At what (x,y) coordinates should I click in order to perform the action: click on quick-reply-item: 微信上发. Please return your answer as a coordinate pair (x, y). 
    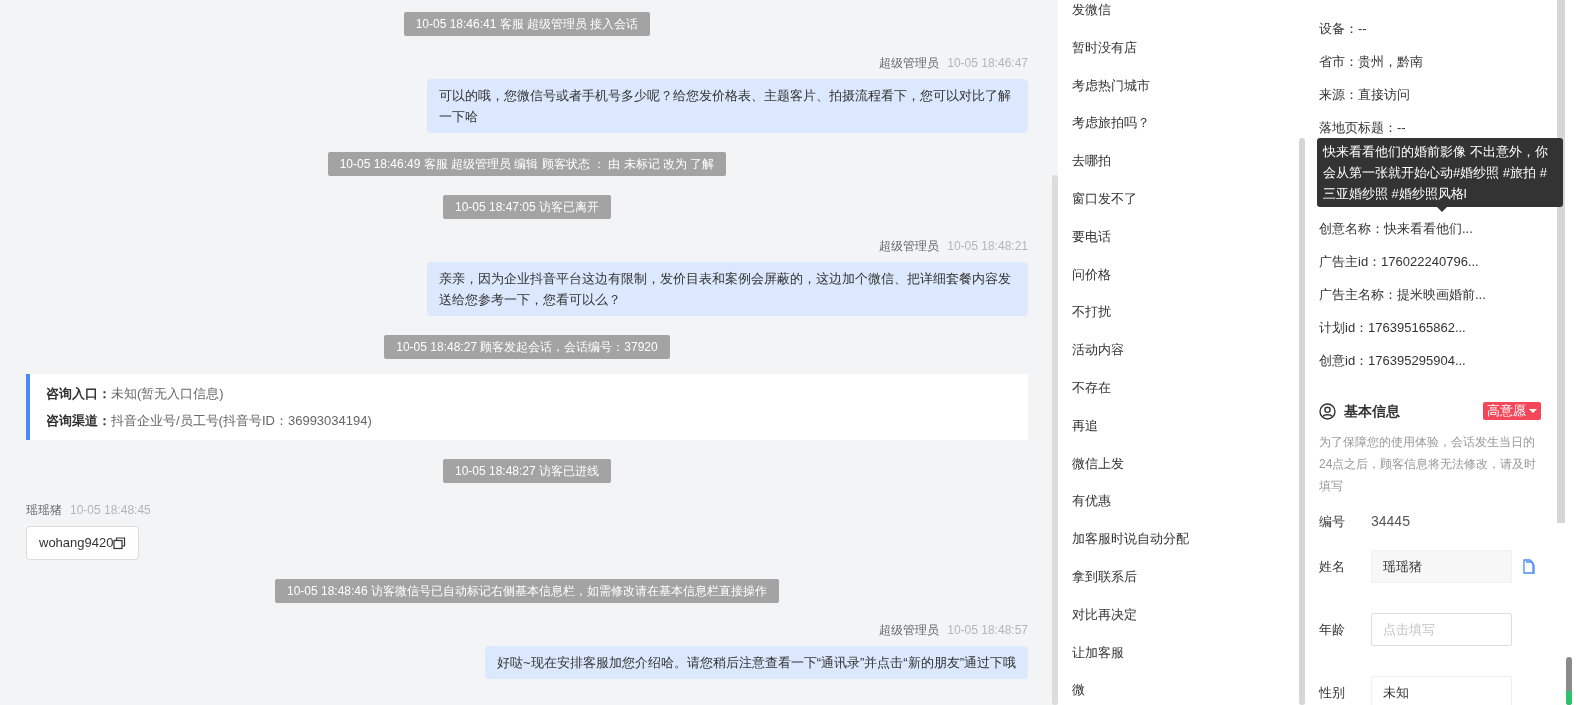
    Looking at the image, I should click on (1185, 463).